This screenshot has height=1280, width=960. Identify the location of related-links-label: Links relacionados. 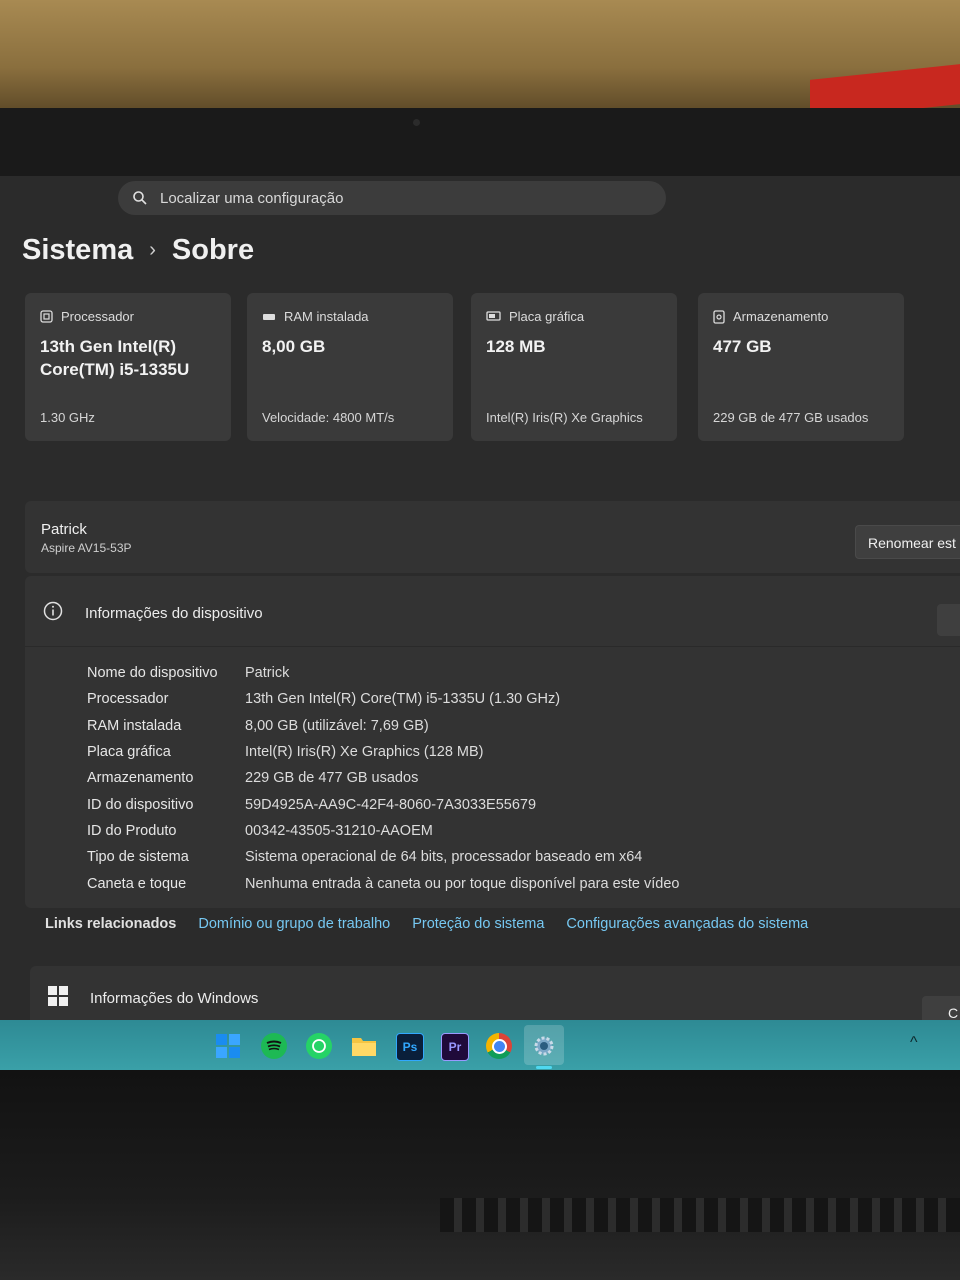
(111, 924).